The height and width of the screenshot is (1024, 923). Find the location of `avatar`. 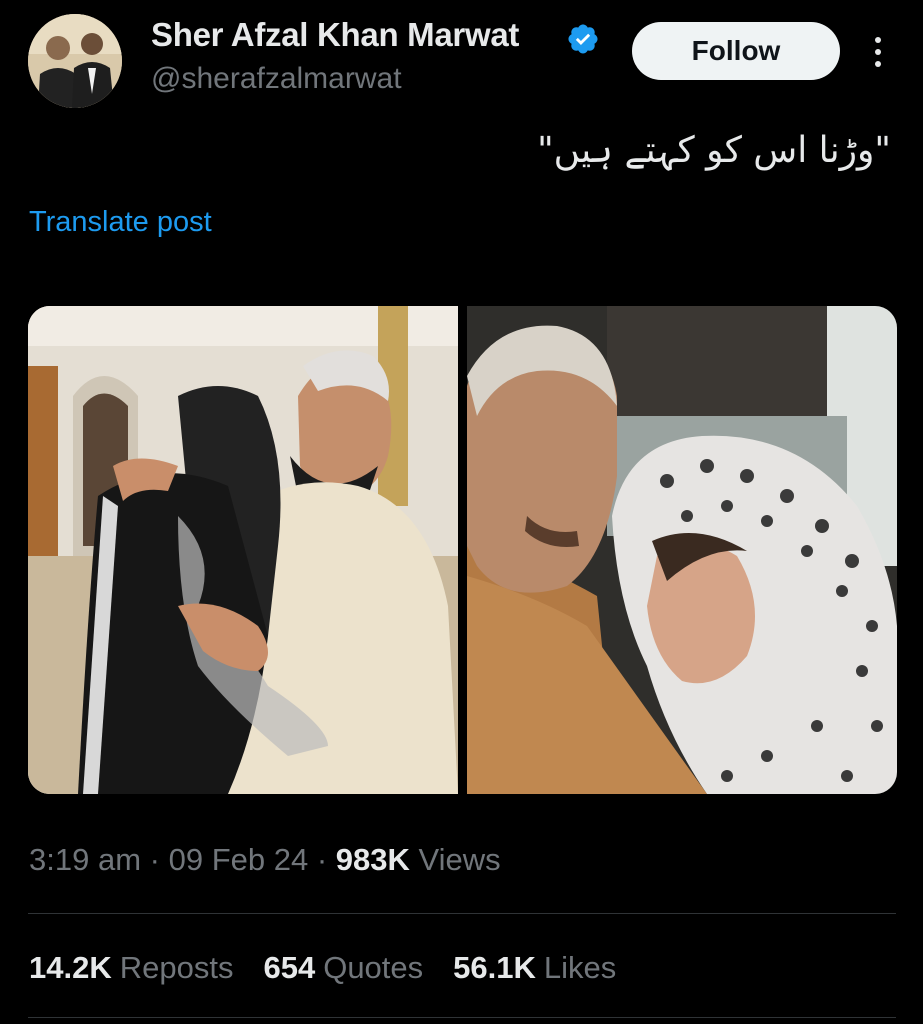

avatar is located at coordinates (75, 61).